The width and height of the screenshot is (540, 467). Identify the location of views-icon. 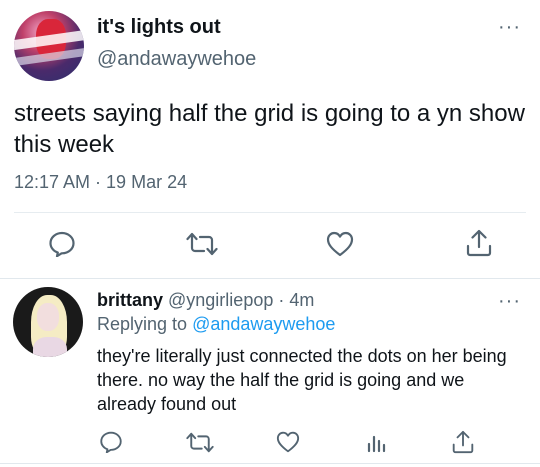
(376, 443).